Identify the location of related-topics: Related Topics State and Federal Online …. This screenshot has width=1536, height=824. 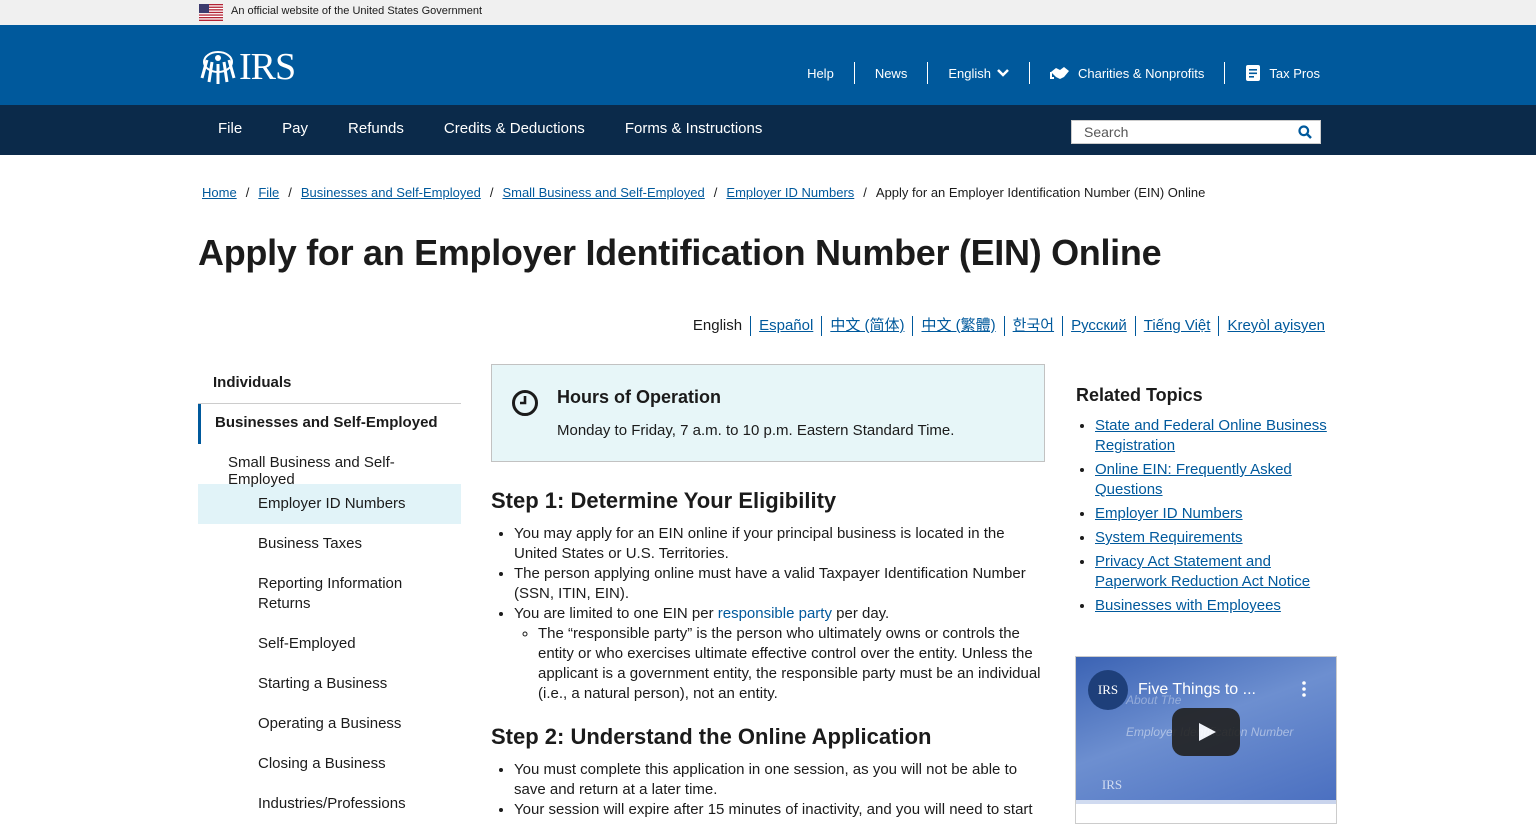
(1207, 502).